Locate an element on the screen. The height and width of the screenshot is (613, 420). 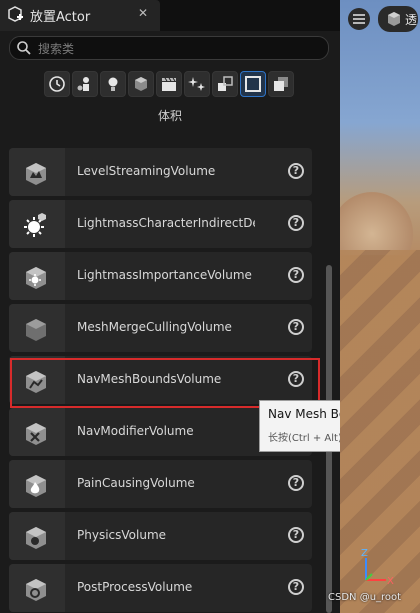
category-geometry-button is located at coordinates (225, 84).